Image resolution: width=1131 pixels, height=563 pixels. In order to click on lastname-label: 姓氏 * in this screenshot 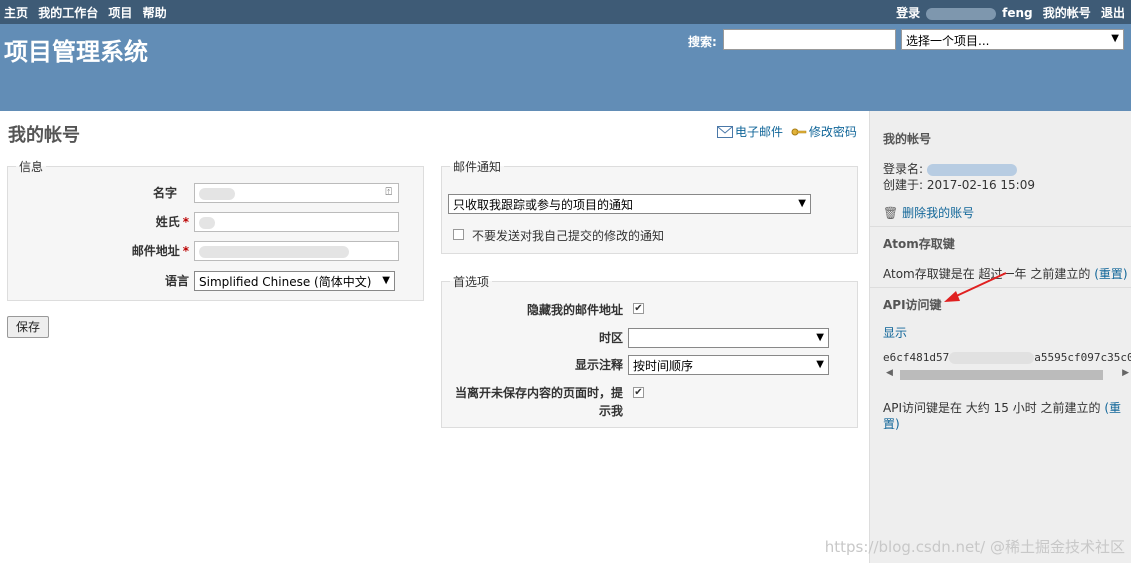, I will do `click(172, 222)`.